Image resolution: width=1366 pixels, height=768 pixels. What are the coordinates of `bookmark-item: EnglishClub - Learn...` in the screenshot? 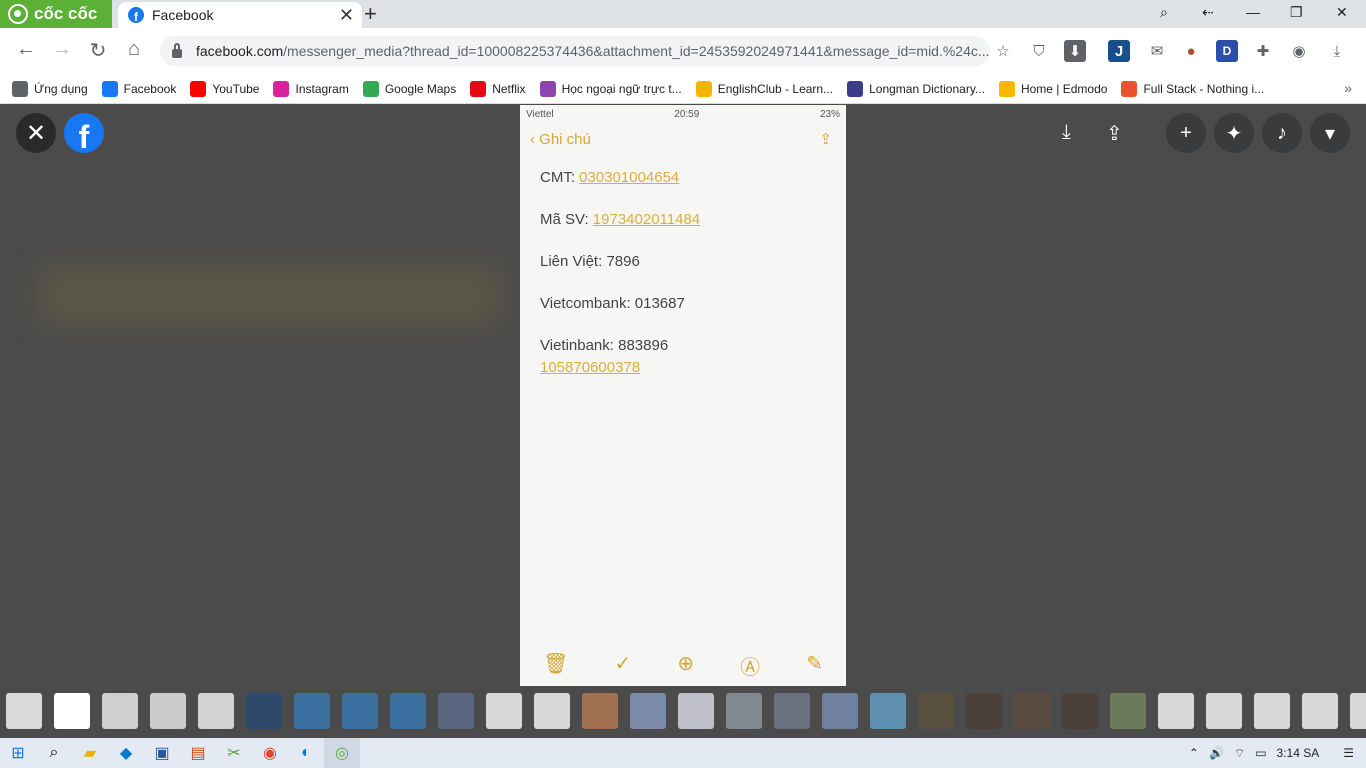 It's located at (764, 88).